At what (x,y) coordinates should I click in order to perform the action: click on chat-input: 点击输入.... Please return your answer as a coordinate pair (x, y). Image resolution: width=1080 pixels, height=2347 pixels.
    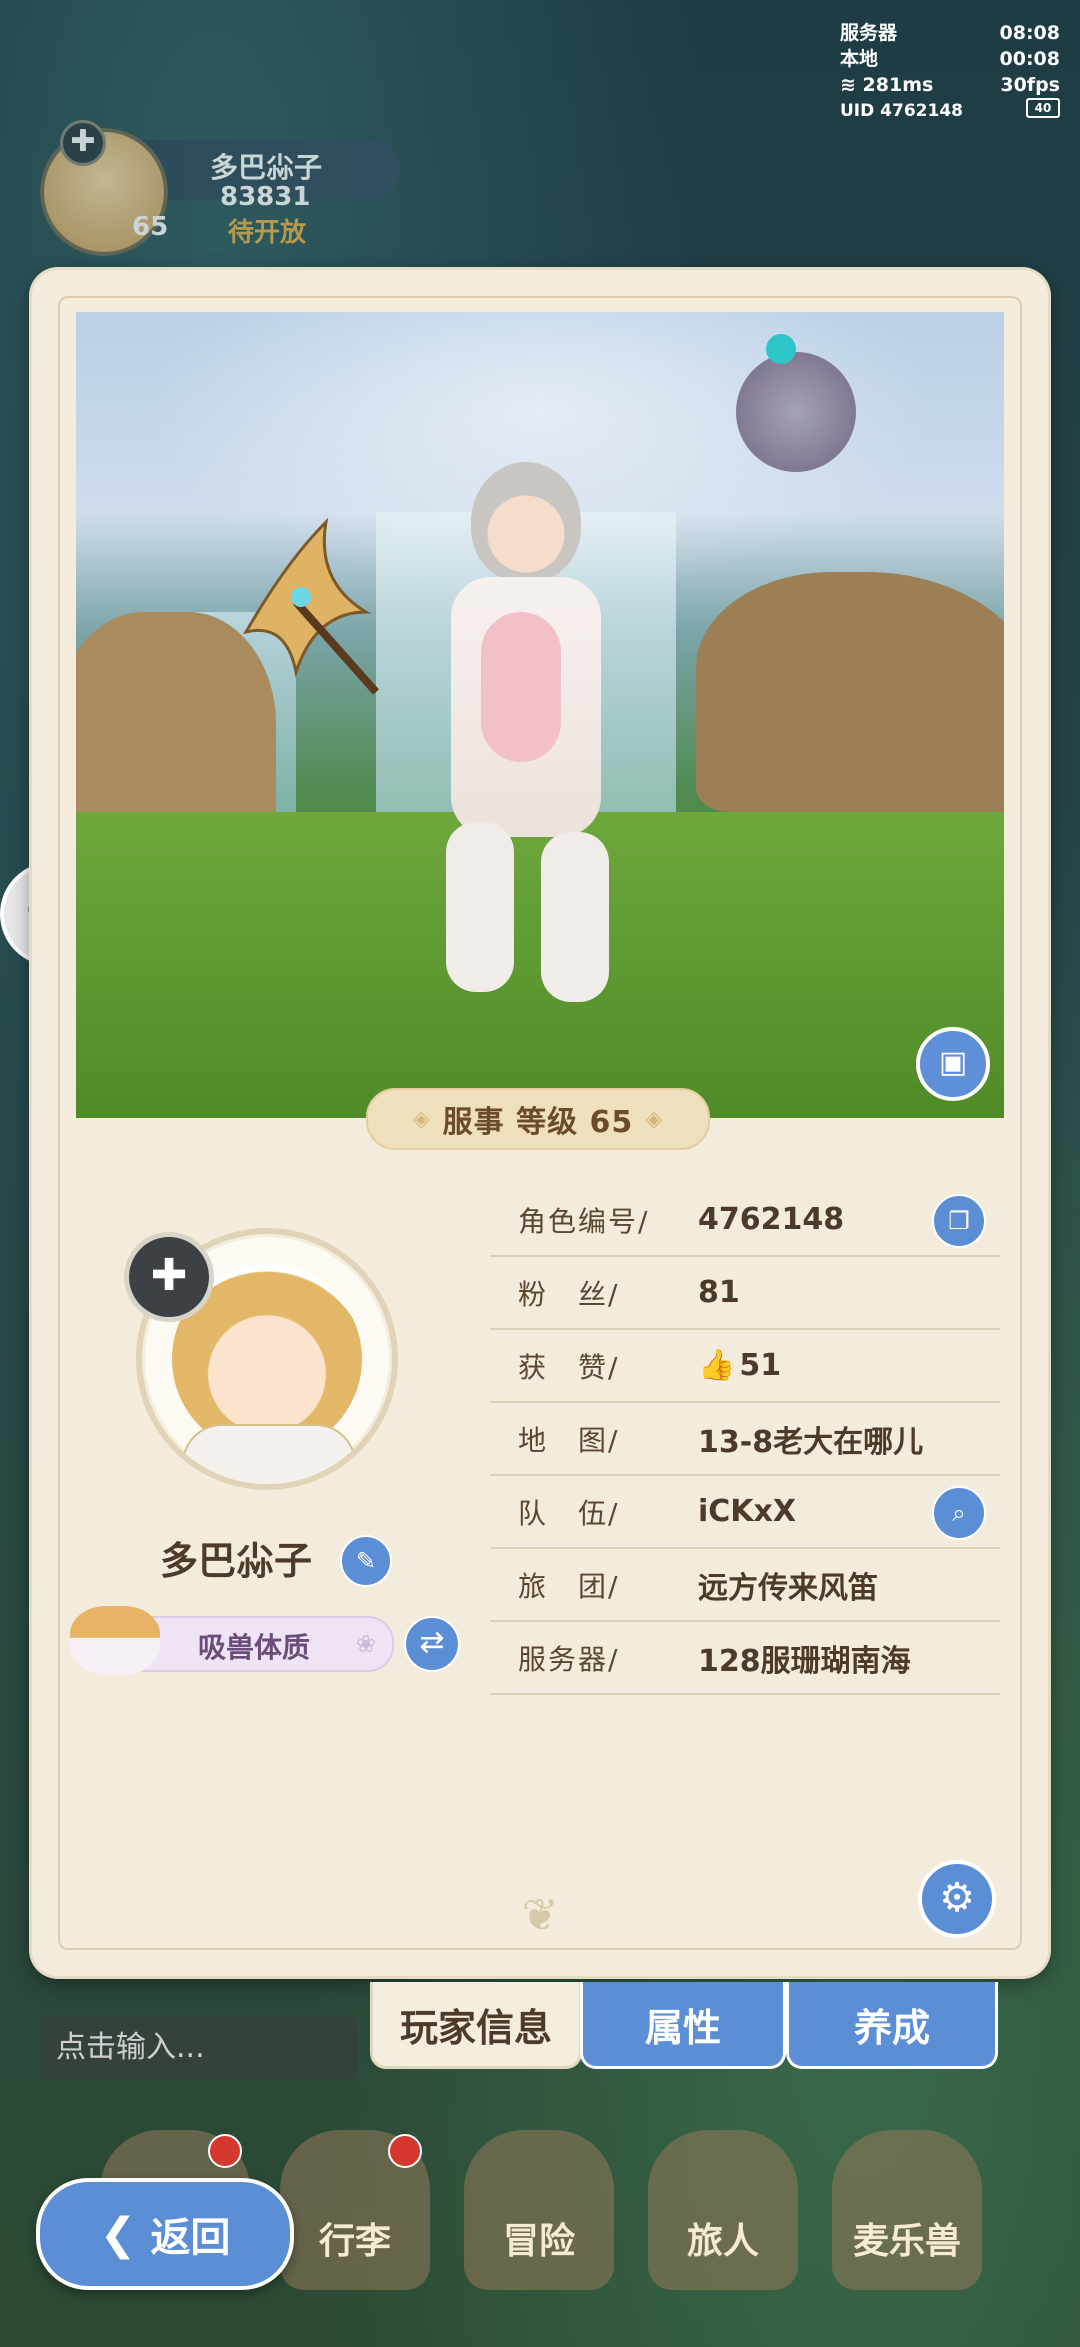
    Looking at the image, I should click on (200, 2048).